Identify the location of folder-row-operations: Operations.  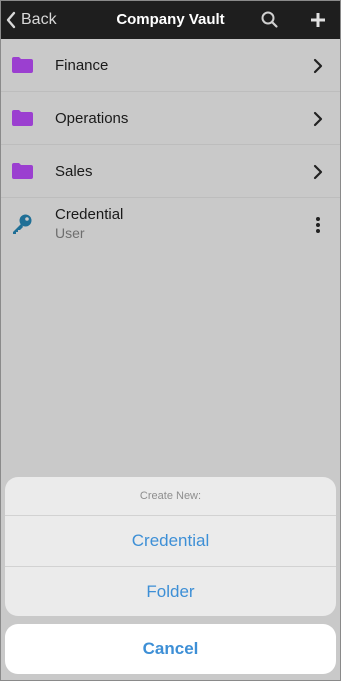
(170, 118).